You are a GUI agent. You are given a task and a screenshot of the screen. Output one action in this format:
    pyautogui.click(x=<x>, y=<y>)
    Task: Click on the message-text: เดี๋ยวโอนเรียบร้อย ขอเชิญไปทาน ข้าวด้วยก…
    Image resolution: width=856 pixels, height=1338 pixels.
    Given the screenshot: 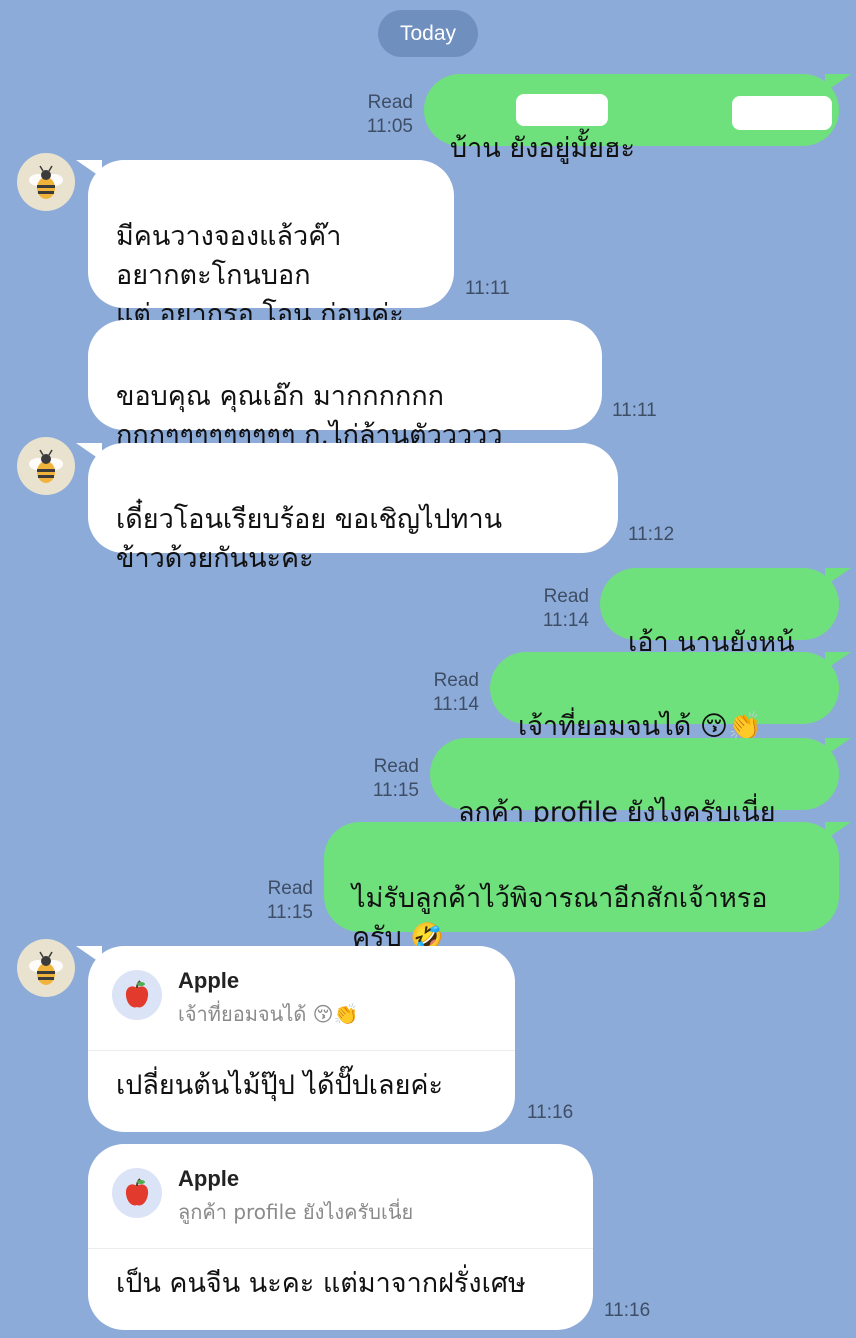 What is the action you would take?
    pyautogui.click(x=309, y=539)
    